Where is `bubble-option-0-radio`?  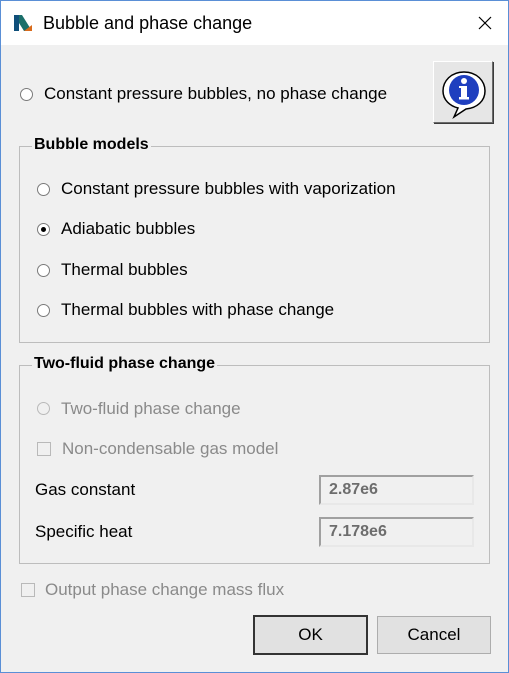 bubble-option-0-radio is located at coordinates (43, 189).